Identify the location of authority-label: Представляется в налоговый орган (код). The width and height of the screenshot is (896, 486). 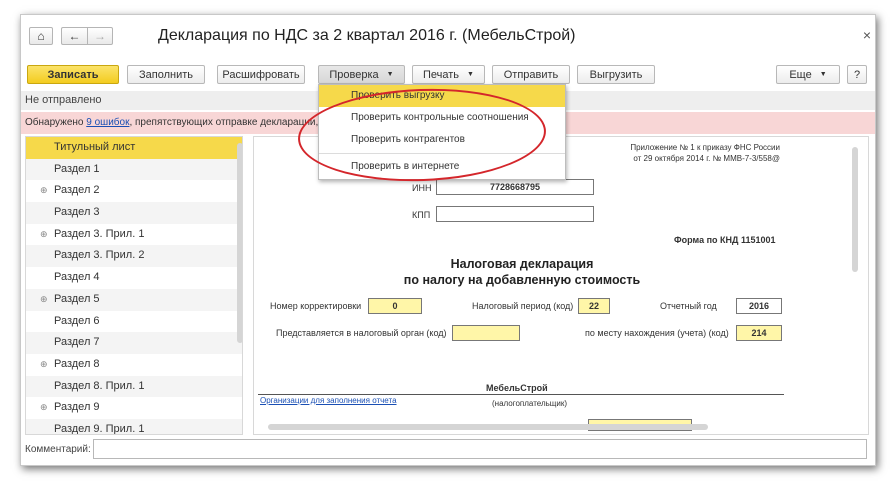
(361, 333).